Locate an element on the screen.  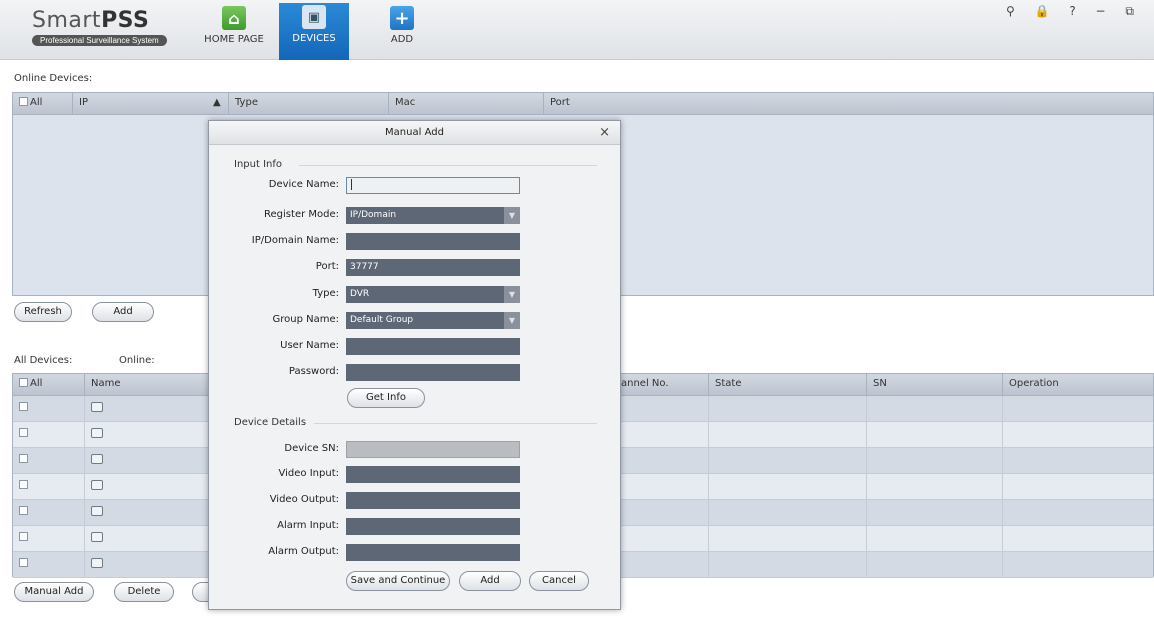
add-button: Add is located at coordinates (490, 581).